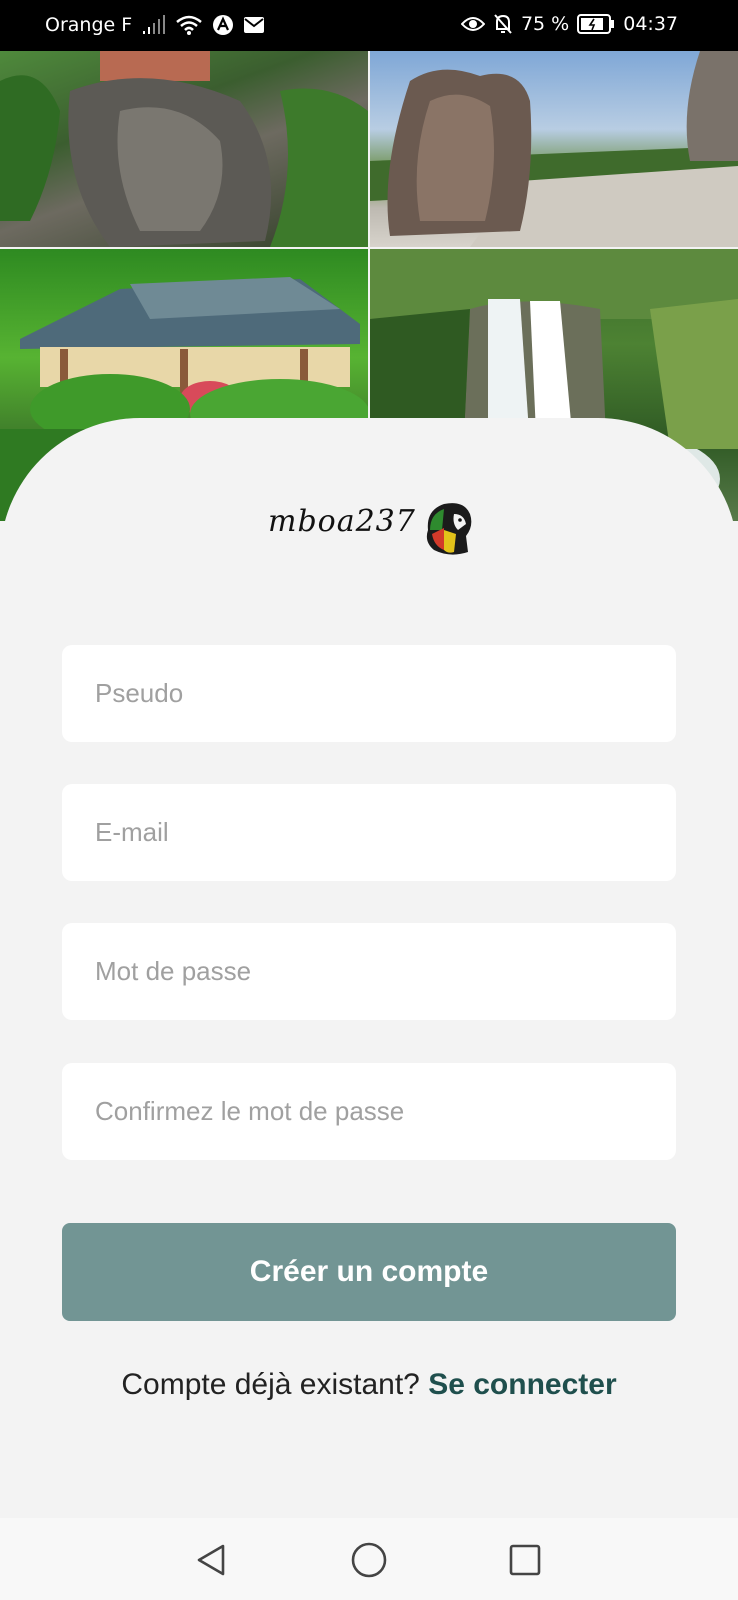 The image size is (738, 1600). What do you see at coordinates (447, 531) in the screenshot?
I see `lion-logo-icon` at bounding box center [447, 531].